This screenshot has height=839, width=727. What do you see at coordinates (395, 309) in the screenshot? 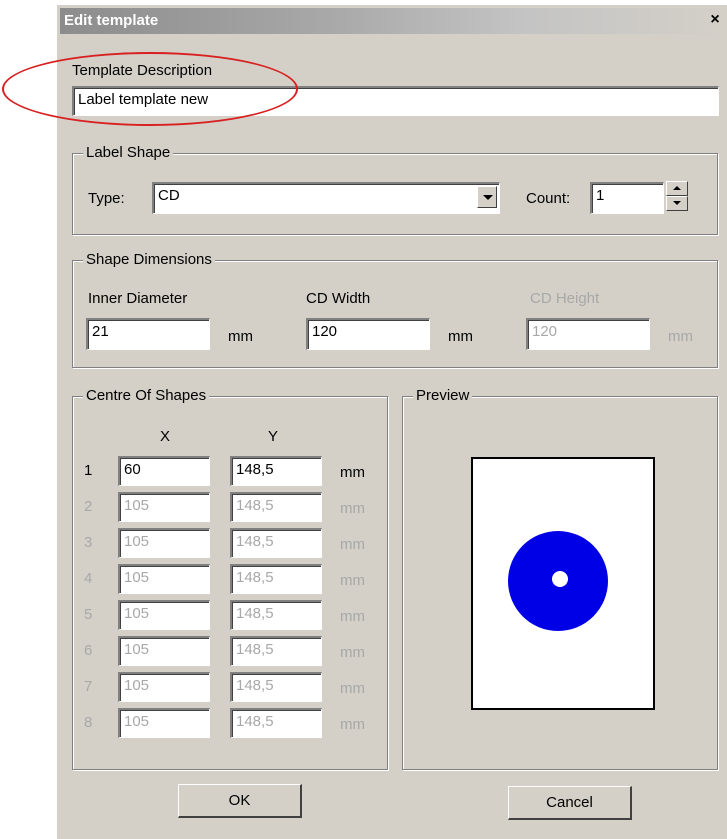
I see `shape-dimensions-group: Shape Dimensions` at bounding box center [395, 309].